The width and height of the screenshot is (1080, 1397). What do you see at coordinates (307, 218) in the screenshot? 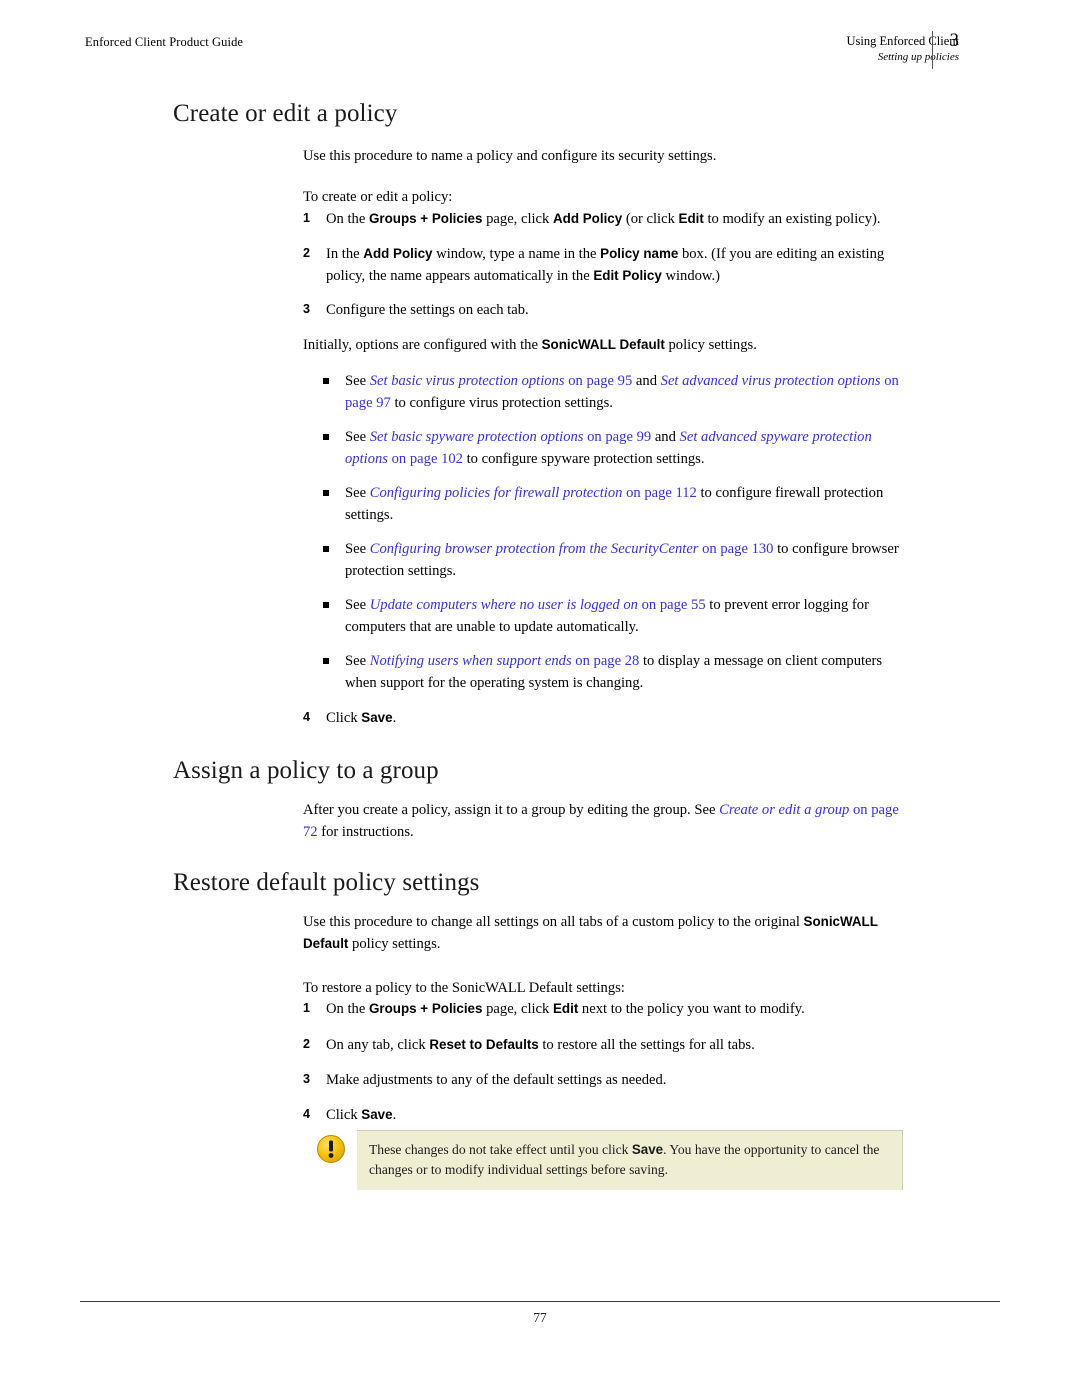
I see `create-step-1-number: 1` at bounding box center [307, 218].